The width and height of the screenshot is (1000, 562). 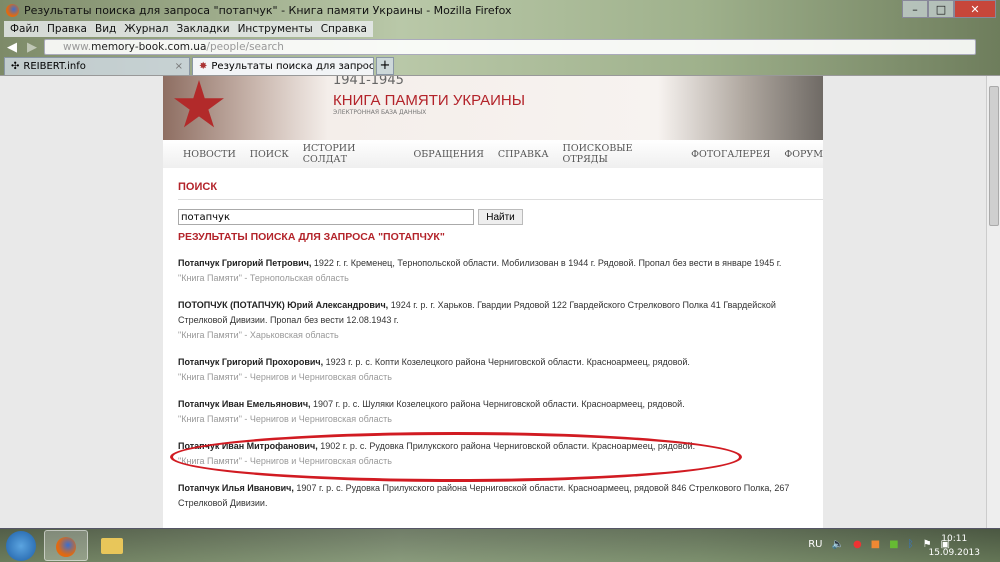 What do you see at coordinates (620, 154) in the screenshot?
I see `nav-search-teams: ПОИСКОВЫЕ ОТРЯДЫ` at bounding box center [620, 154].